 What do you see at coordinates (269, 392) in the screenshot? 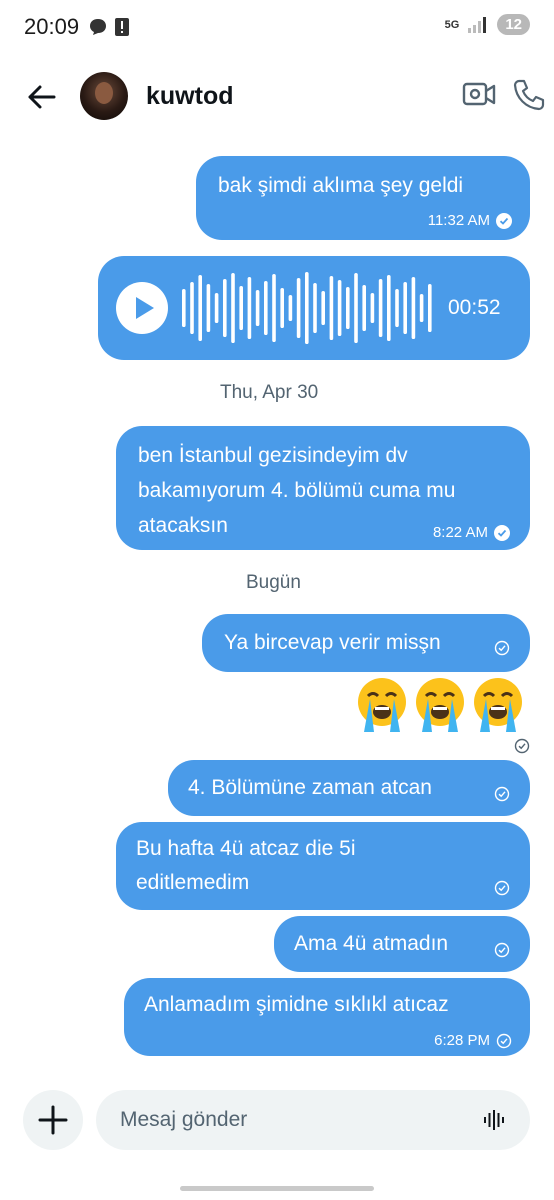
I see `date-separator: Thu, Apr 30` at bounding box center [269, 392].